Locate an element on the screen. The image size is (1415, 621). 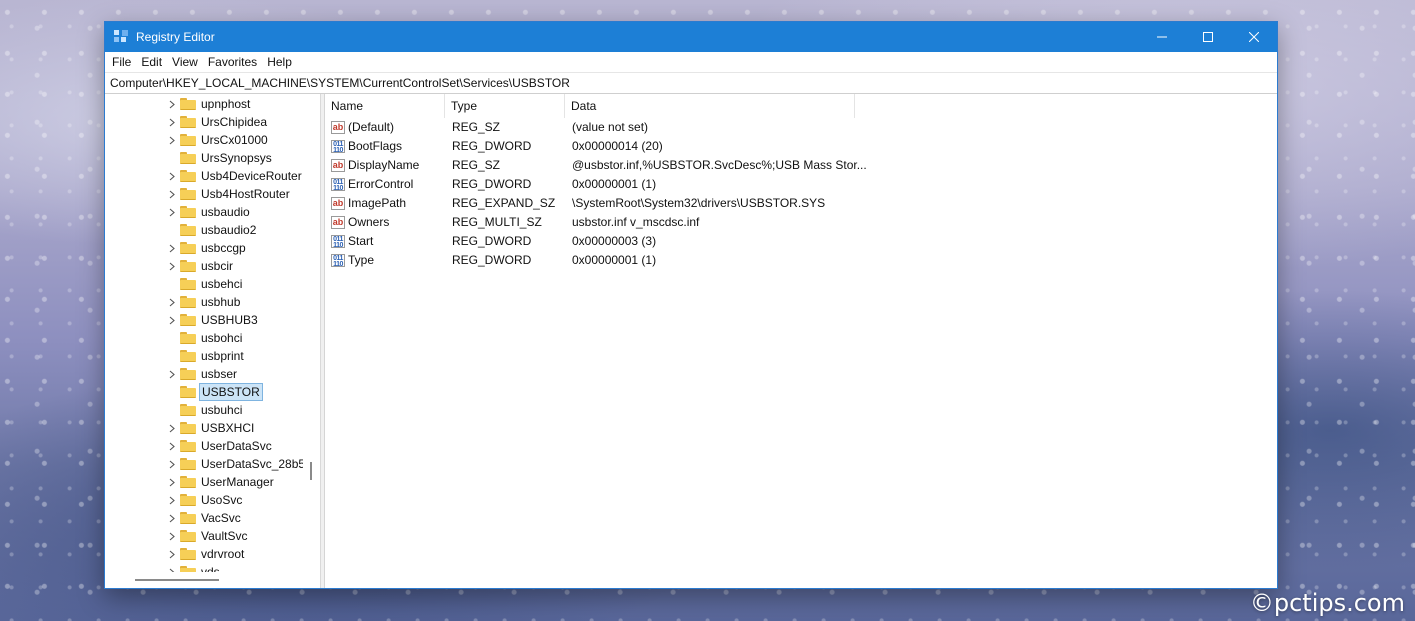
menu-view: View is located at coordinates (187, 62).